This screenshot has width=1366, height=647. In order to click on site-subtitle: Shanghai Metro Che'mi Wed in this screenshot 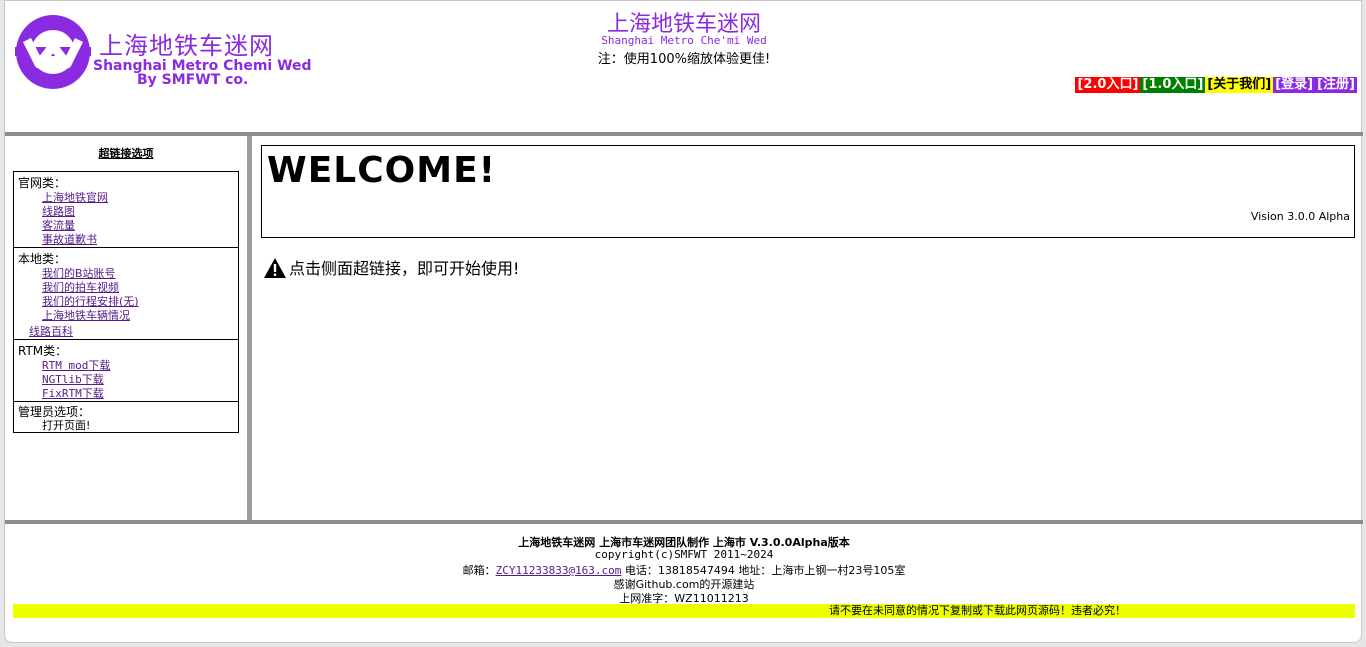, I will do `click(684, 40)`.